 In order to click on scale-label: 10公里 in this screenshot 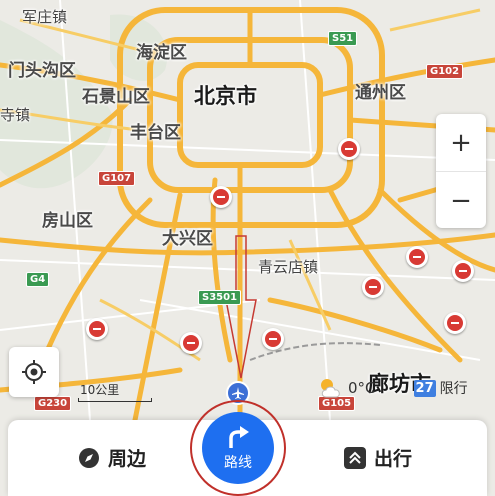, I will do `click(100, 390)`.